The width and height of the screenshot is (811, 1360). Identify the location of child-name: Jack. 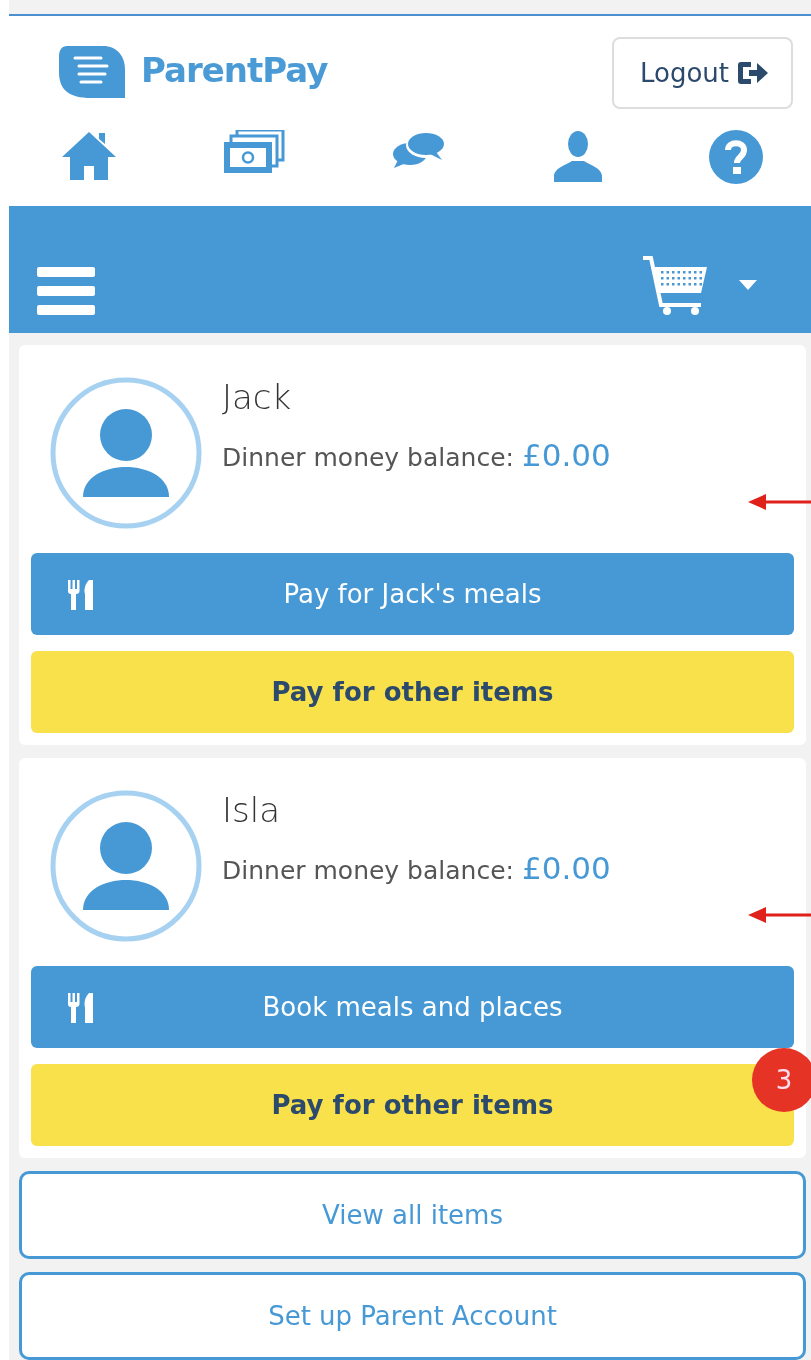
(257, 397).